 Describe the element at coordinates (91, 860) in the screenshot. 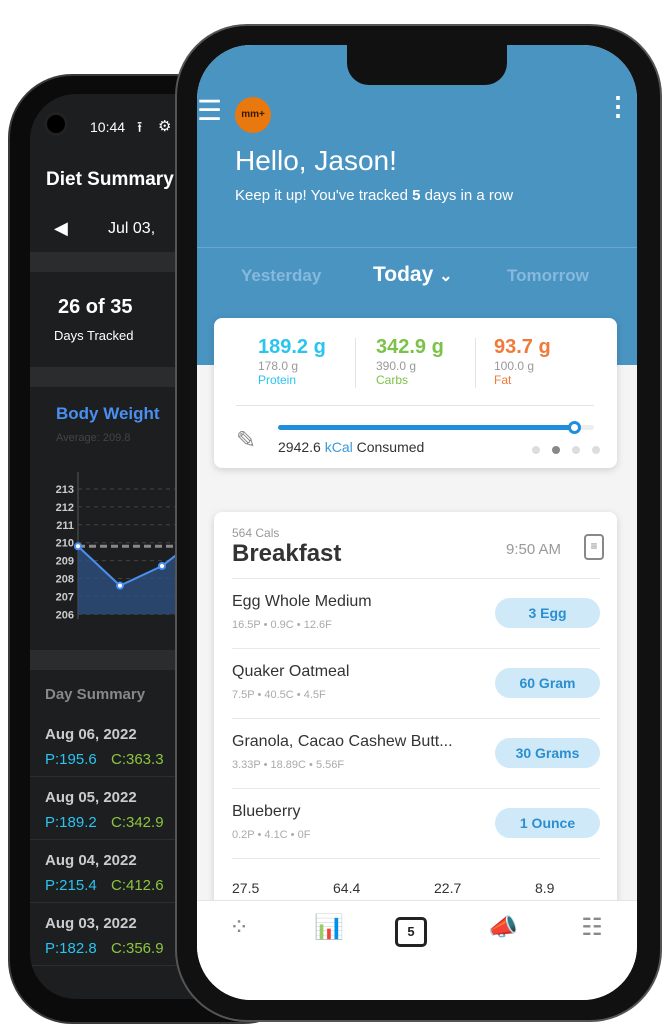

I see `day-date: Aug 04, 2022` at that location.